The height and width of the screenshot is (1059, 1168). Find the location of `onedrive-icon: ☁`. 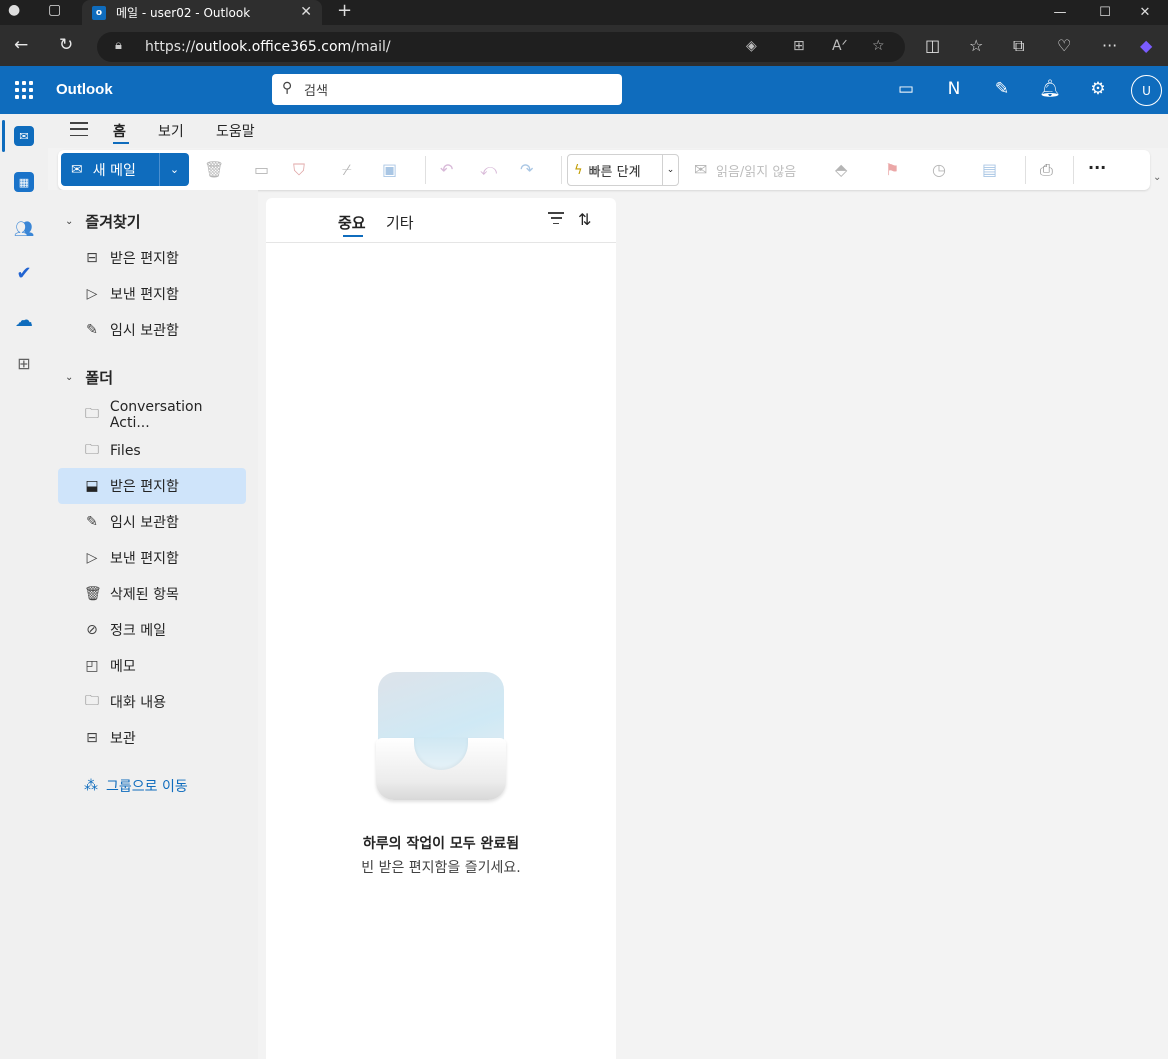

onedrive-icon: ☁ is located at coordinates (24, 320).